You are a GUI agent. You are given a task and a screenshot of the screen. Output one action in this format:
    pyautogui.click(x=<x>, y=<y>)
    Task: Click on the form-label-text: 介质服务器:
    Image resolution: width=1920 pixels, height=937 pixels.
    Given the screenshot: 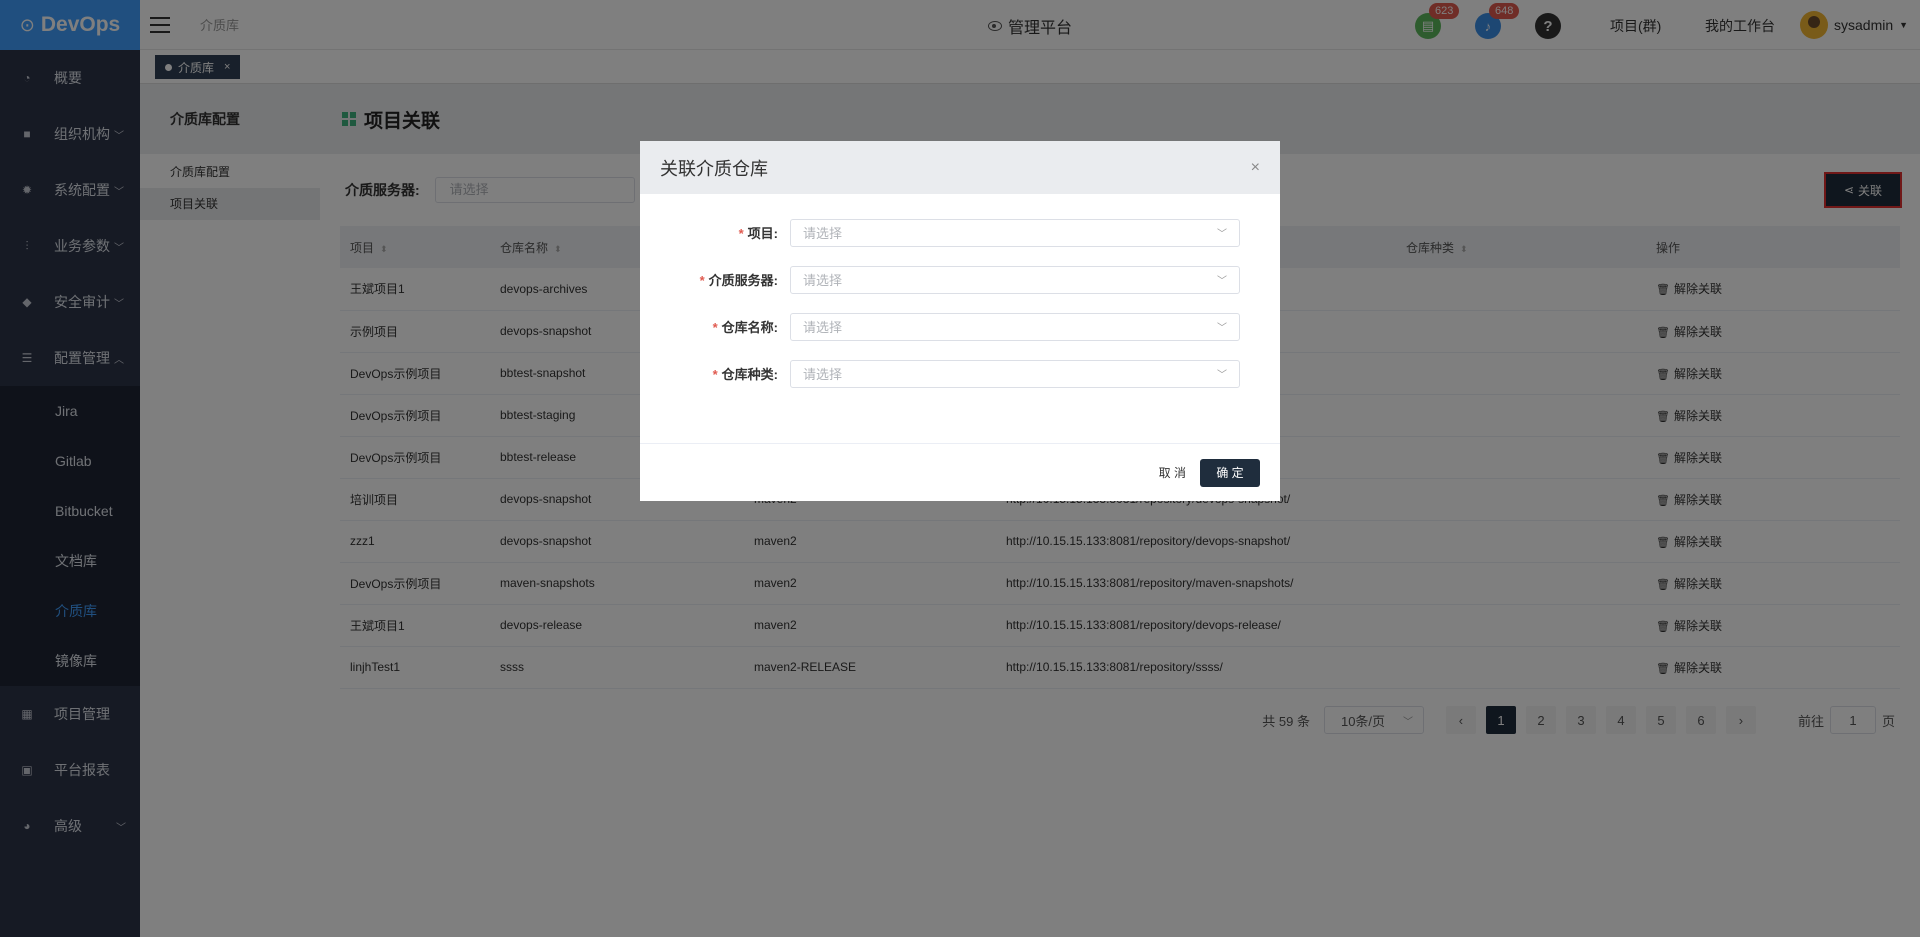 What is the action you would take?
    pyautogui.click(x=743, y=280)
    